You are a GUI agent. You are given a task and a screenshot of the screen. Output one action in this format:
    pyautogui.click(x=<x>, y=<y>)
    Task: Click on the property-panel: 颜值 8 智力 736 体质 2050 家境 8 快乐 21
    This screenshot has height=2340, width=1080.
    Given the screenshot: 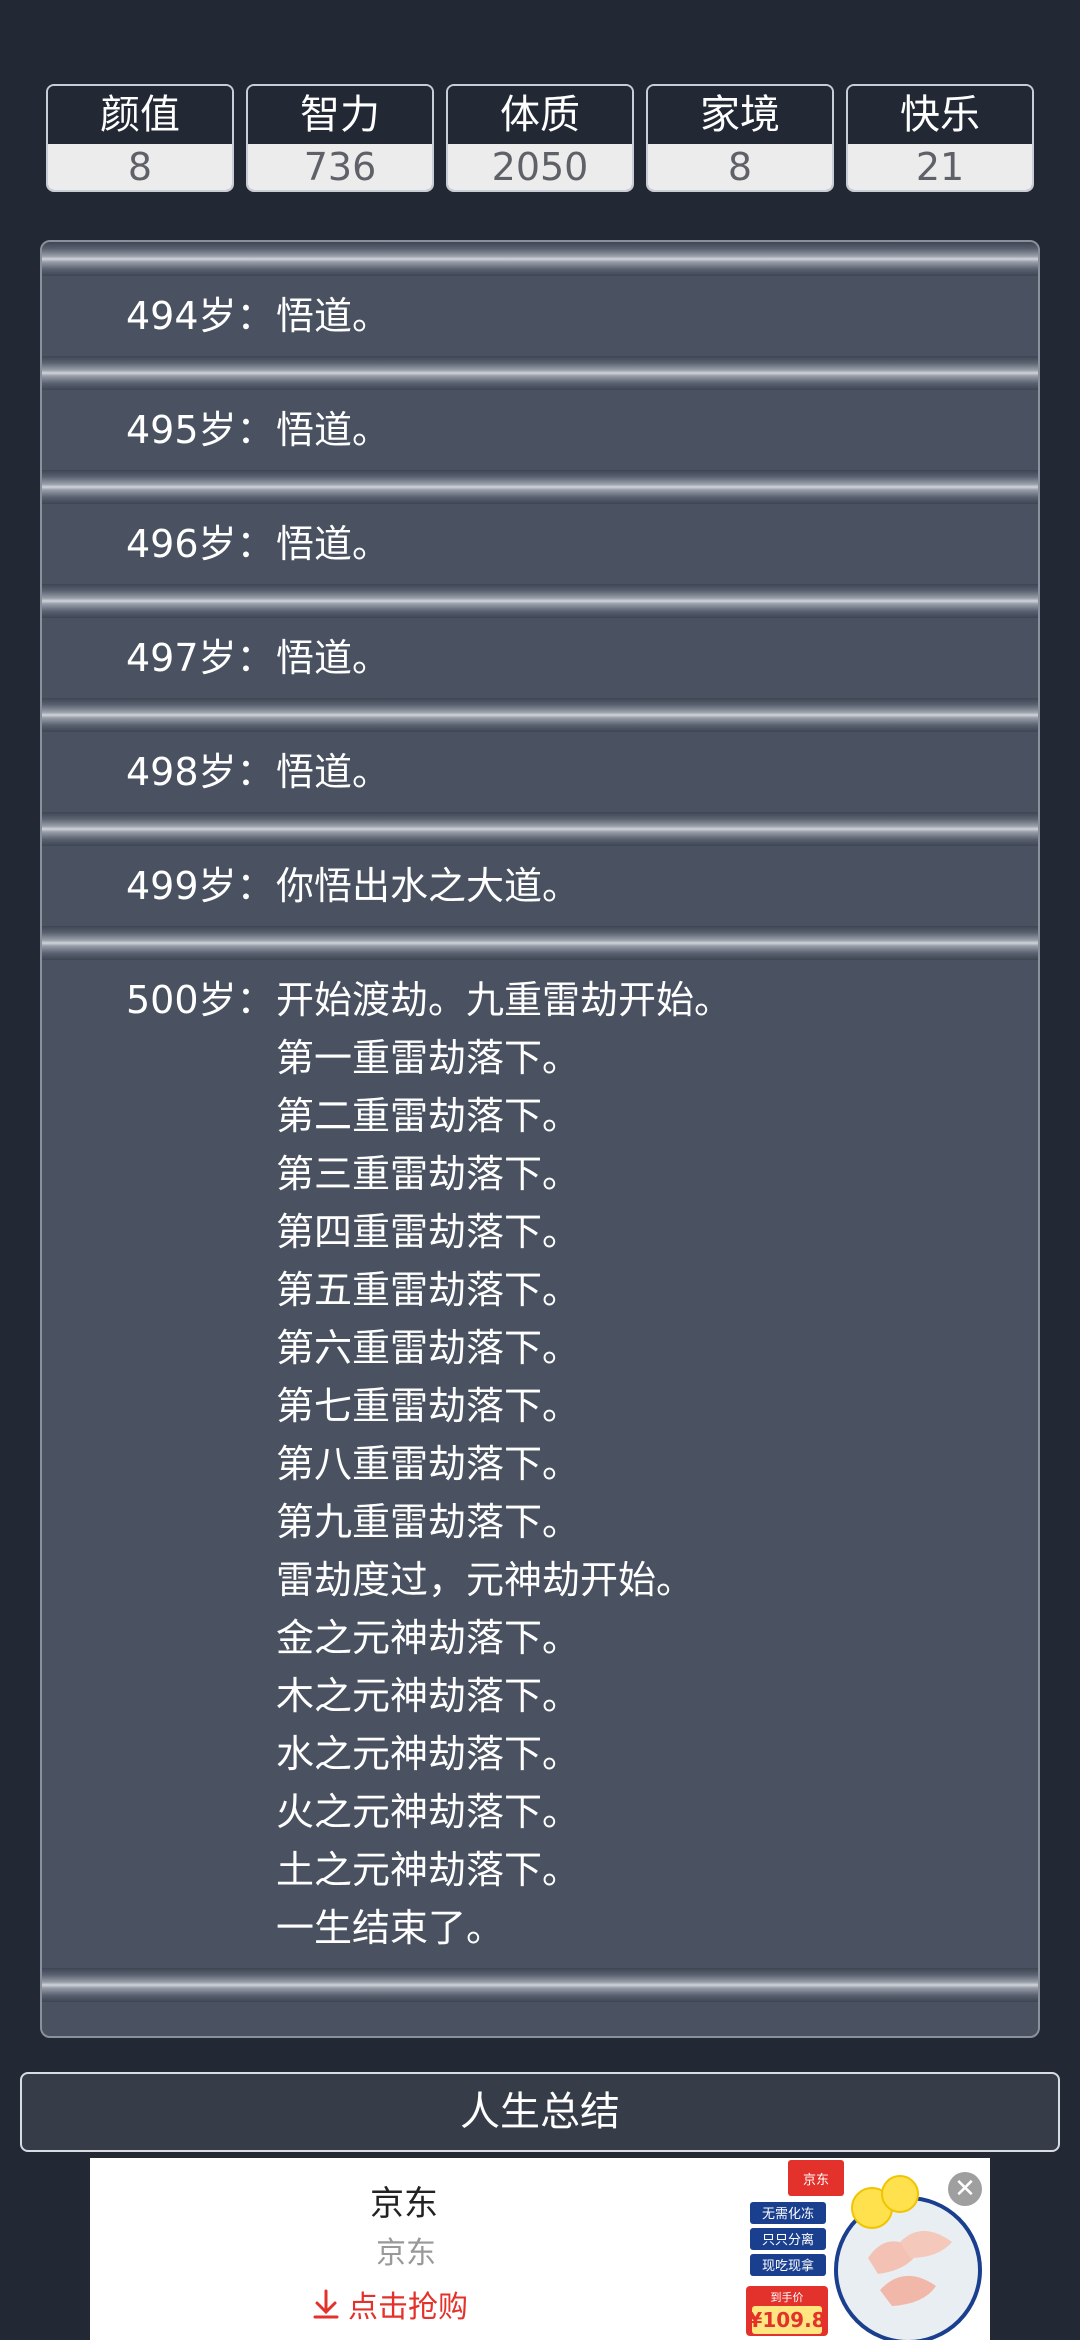 What is the action you would take?
    pyautogui.click(x=540, y=140)
    